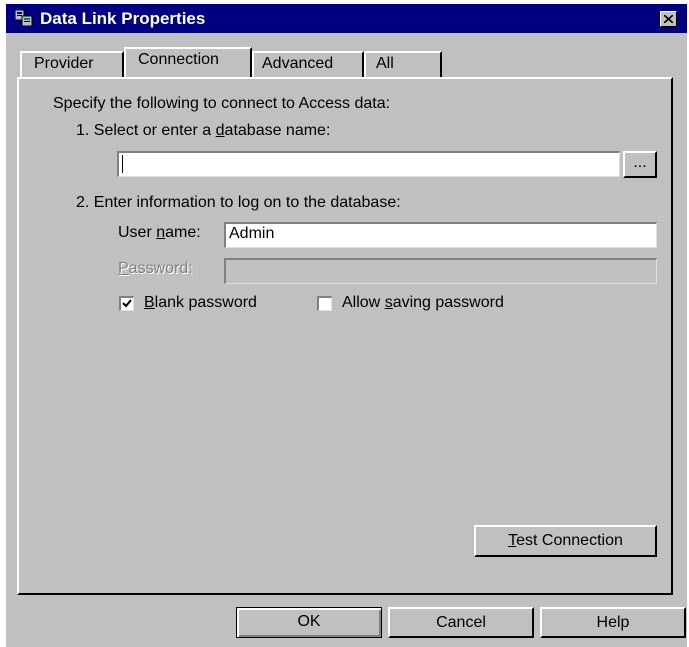 The height and width of the screenshot is (647, 689). I want to click on blank-password-label: Blank password, so click(200, 303).